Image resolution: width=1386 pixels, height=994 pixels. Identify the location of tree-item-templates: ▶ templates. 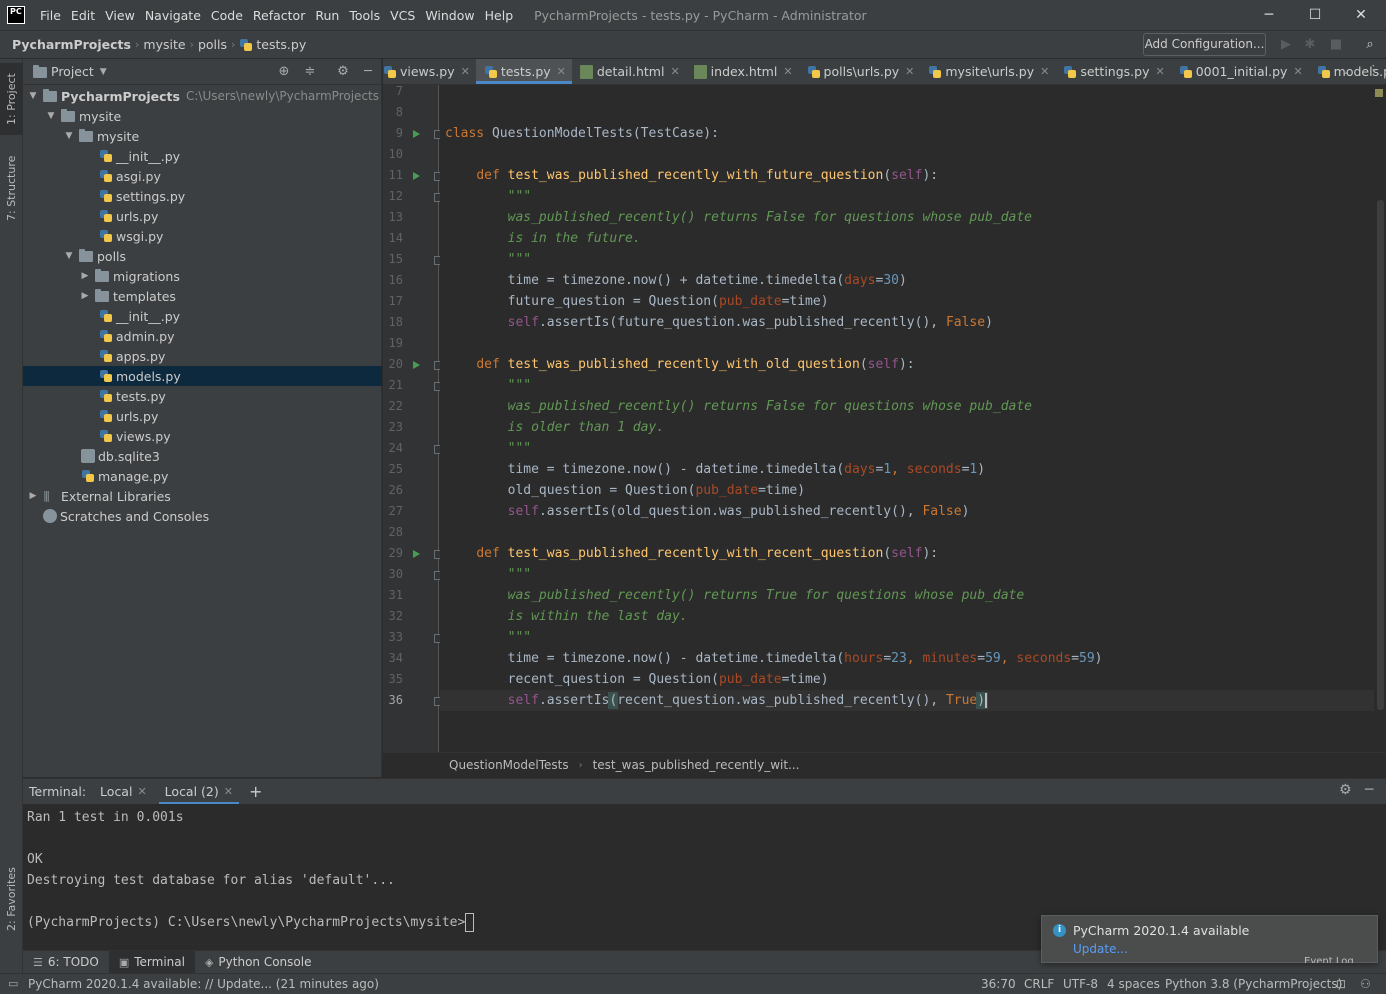
(202, 296).